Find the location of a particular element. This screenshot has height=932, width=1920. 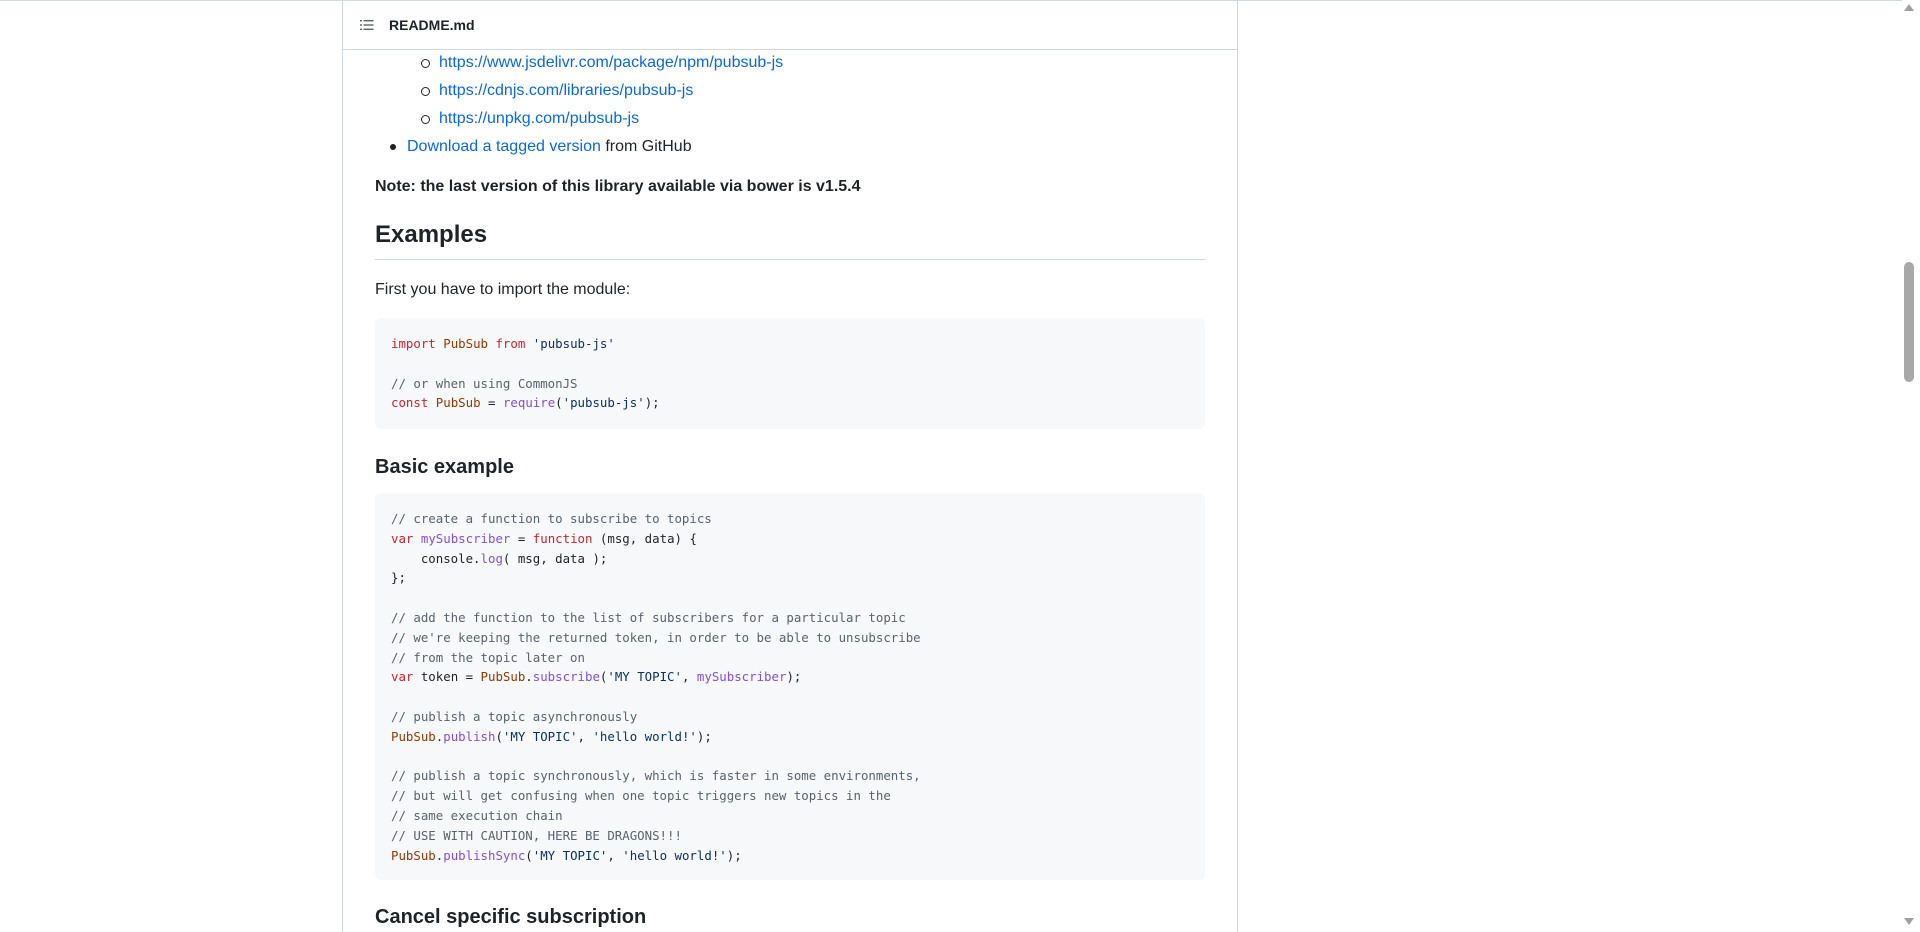

basic-example-heading: Basic example is located at coordinates (444, 467).